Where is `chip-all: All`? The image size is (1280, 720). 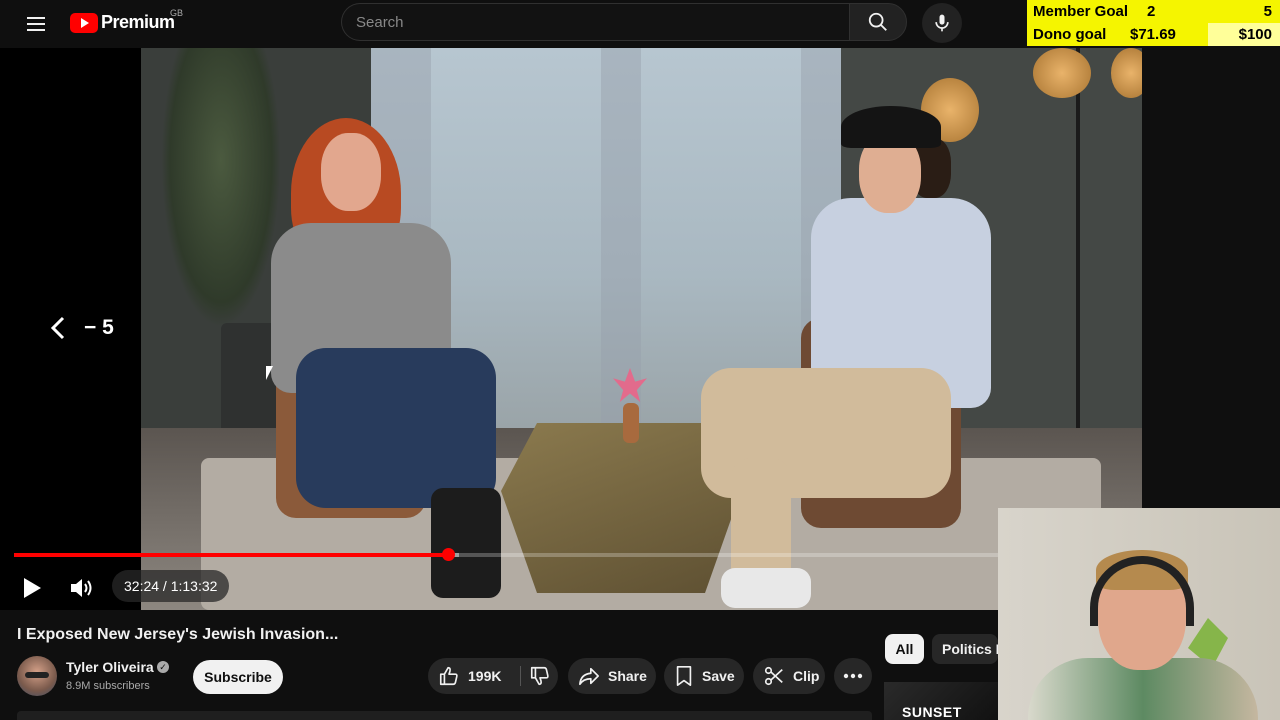
chip-all: All is located at coordinates (904, 649).